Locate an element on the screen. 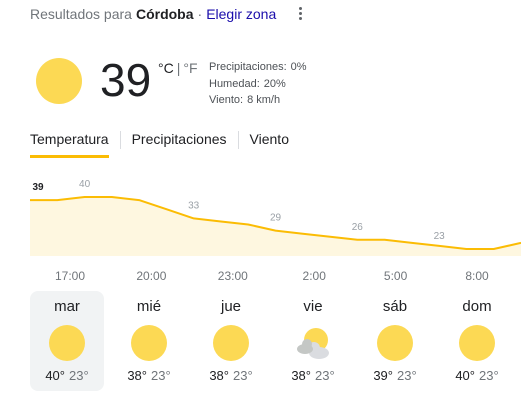 The width and height of the screenshot is (521, 405). day-temperatures: 39° 23° is located at coordinates (395, 375).